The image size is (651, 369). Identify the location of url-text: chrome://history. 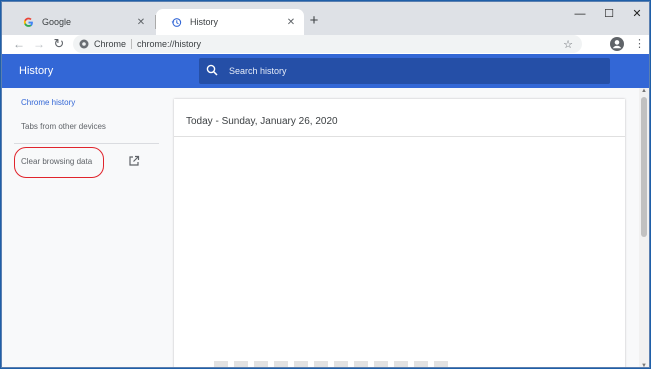
(349, 44).